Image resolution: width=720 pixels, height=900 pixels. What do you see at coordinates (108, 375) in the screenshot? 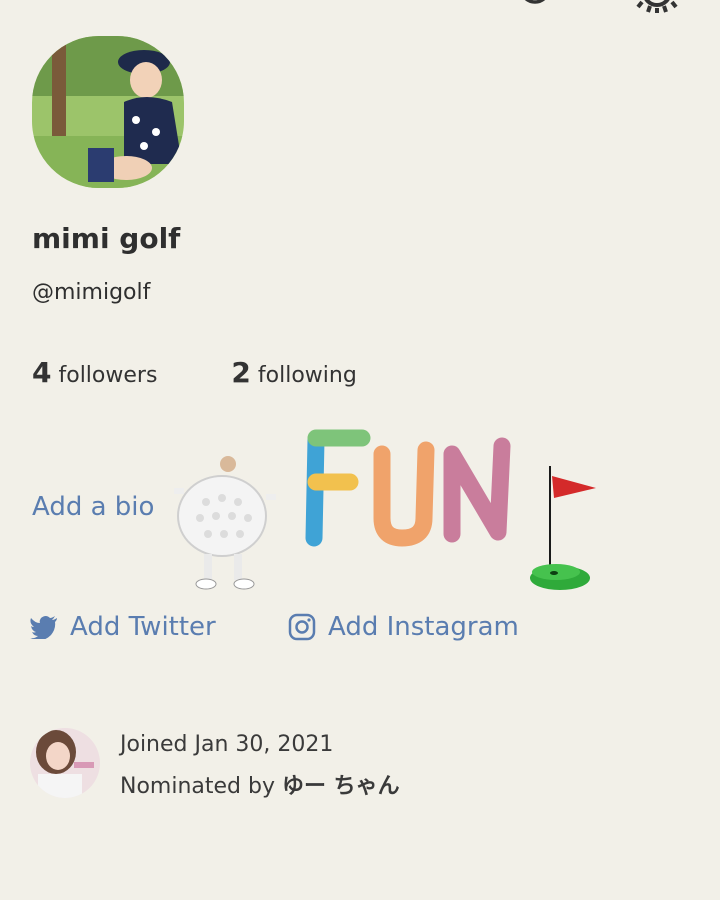
I see `followers-label: followers` at bounding box center [108, 375].